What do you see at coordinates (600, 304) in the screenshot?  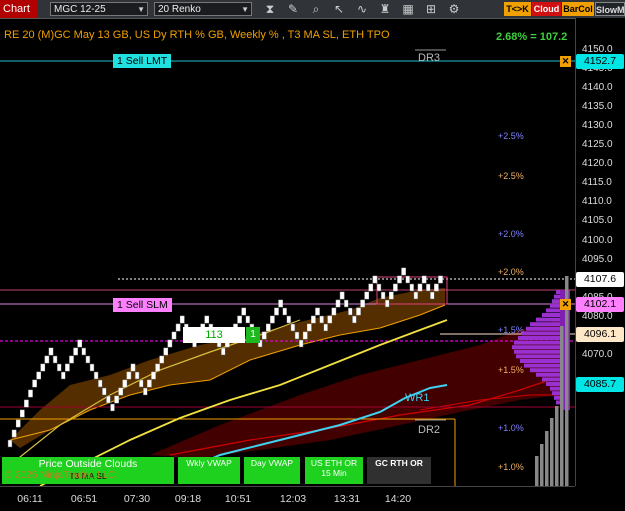 I see `price-flag: 4102.1` at bounding box center [600, 304].